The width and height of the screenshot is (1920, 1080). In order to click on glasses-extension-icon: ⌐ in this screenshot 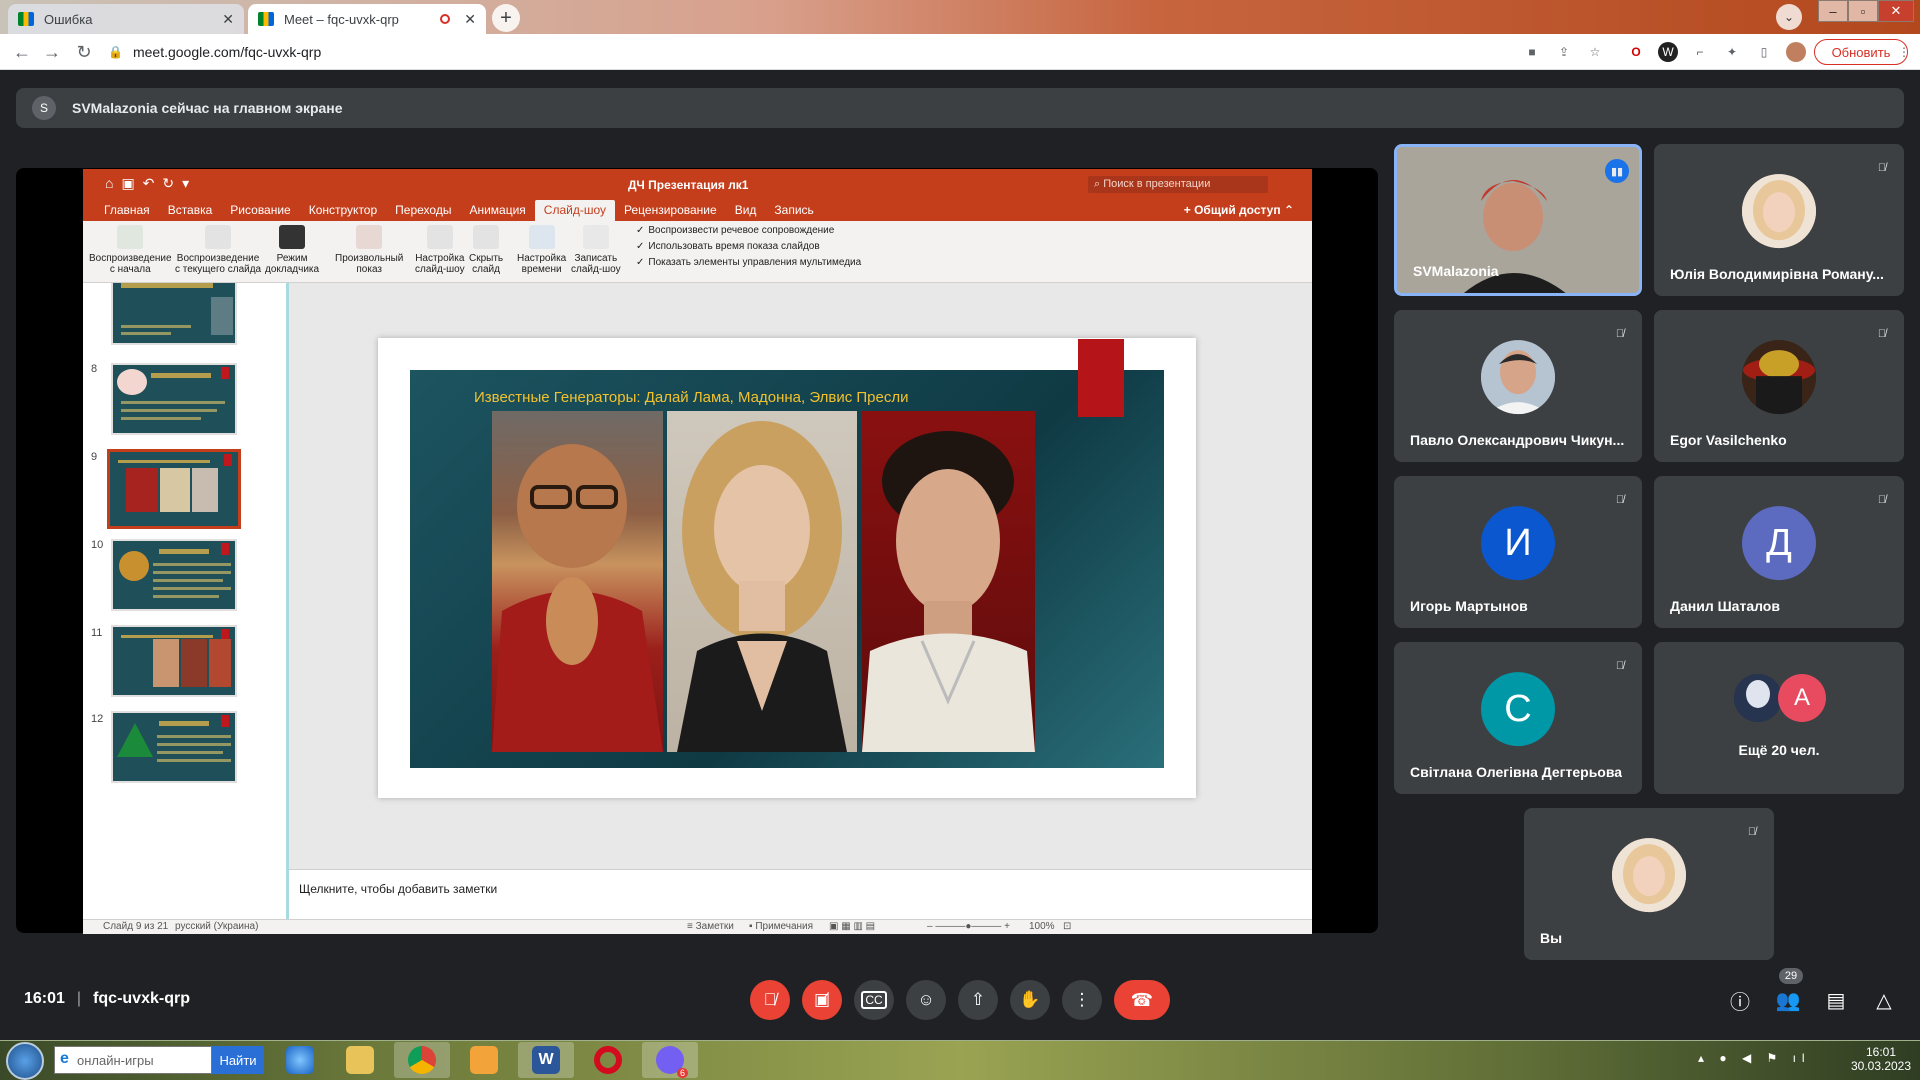, I will do `click(1700, 52)`.